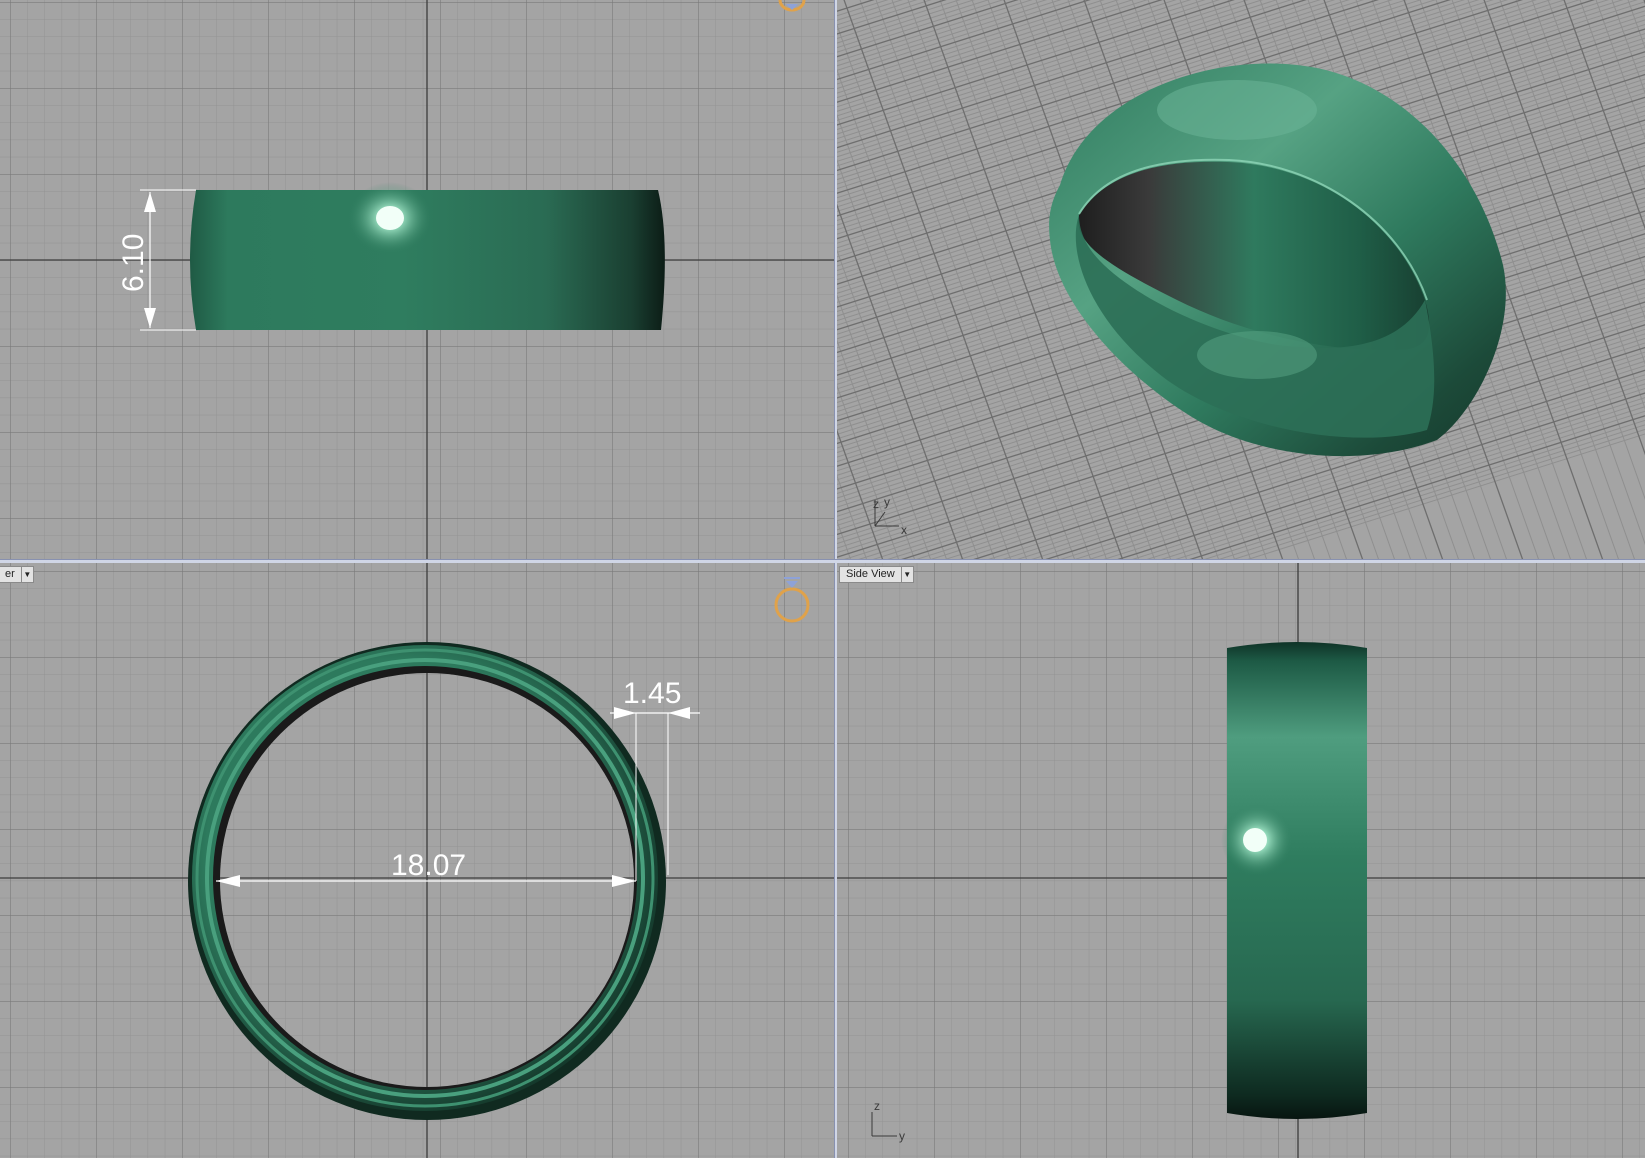 The image size is (1645, 1158). Describe the element at coordinates (822, 561) in the screenshot. I see `viewport-splitter-horizontal` at that location.